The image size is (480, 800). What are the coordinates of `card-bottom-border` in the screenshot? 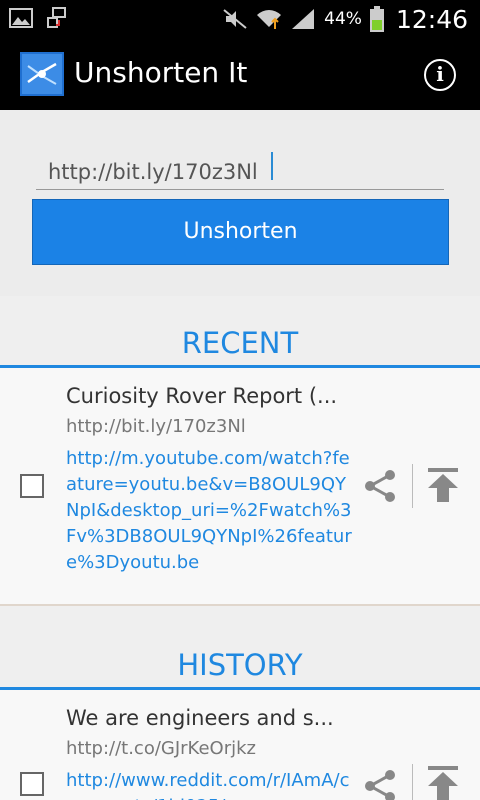 It's located at (240, 605).